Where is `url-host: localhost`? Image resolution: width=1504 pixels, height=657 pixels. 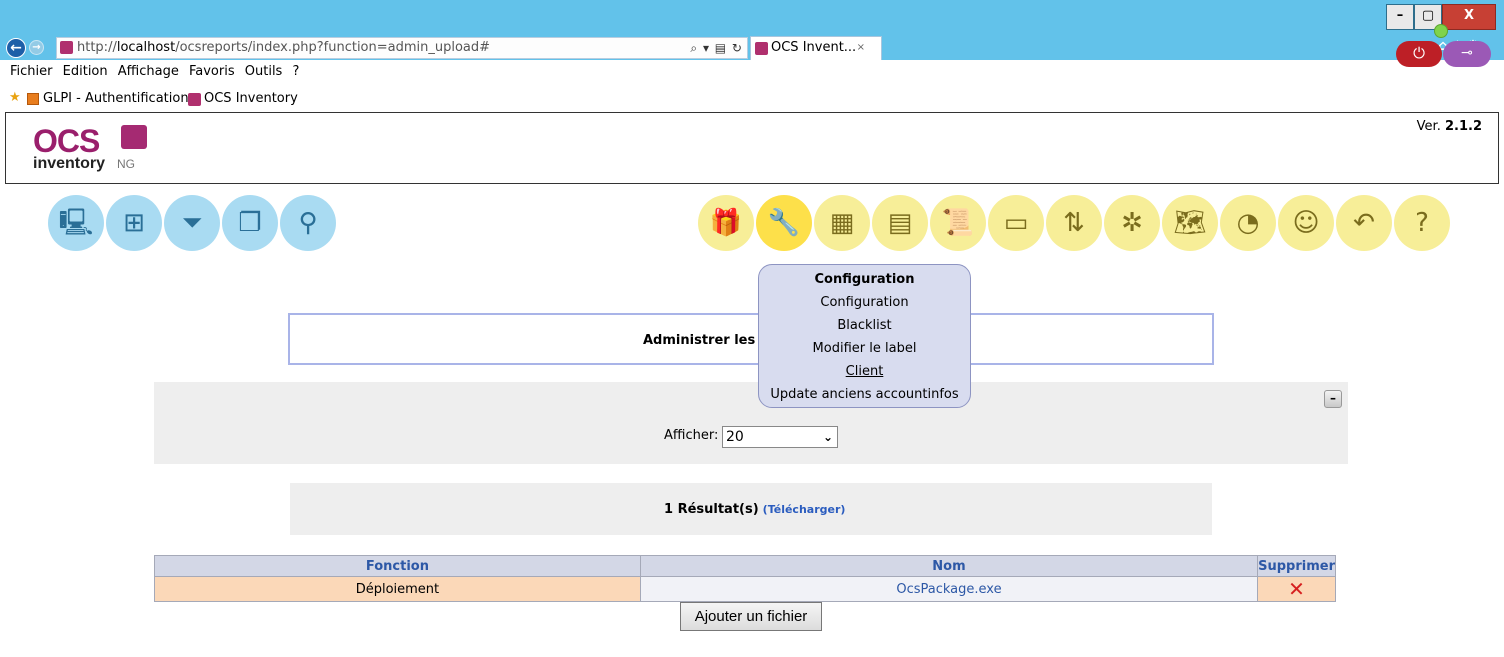 url-host: localhost is located at coordinates (146, 47).